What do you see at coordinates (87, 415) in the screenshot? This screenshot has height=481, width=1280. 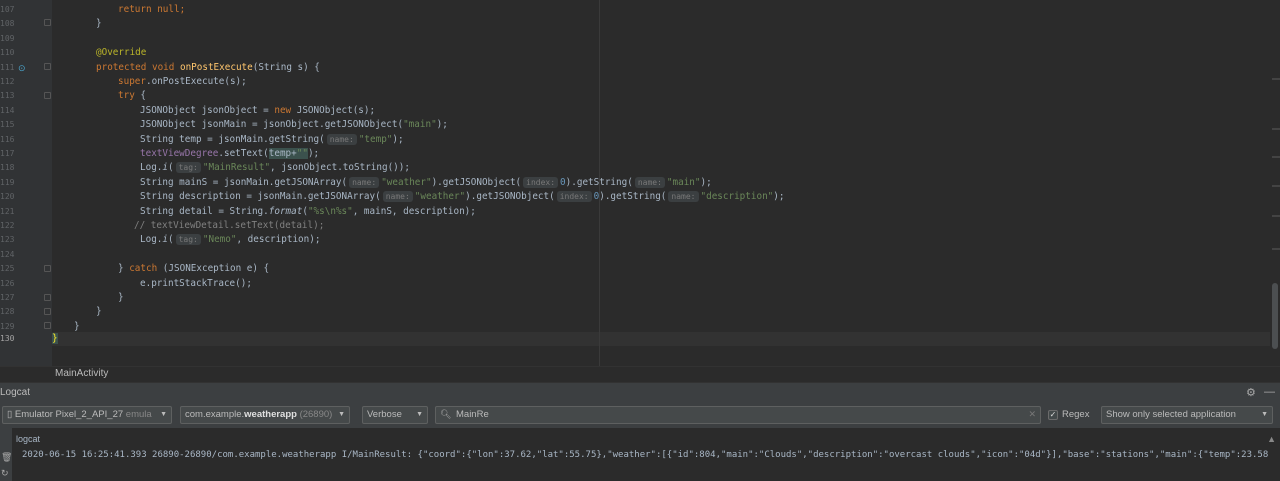 I see `device-select: ▯ Emulator Pixel_2_API_27 emula ▼` at bounding box center [87, 415].